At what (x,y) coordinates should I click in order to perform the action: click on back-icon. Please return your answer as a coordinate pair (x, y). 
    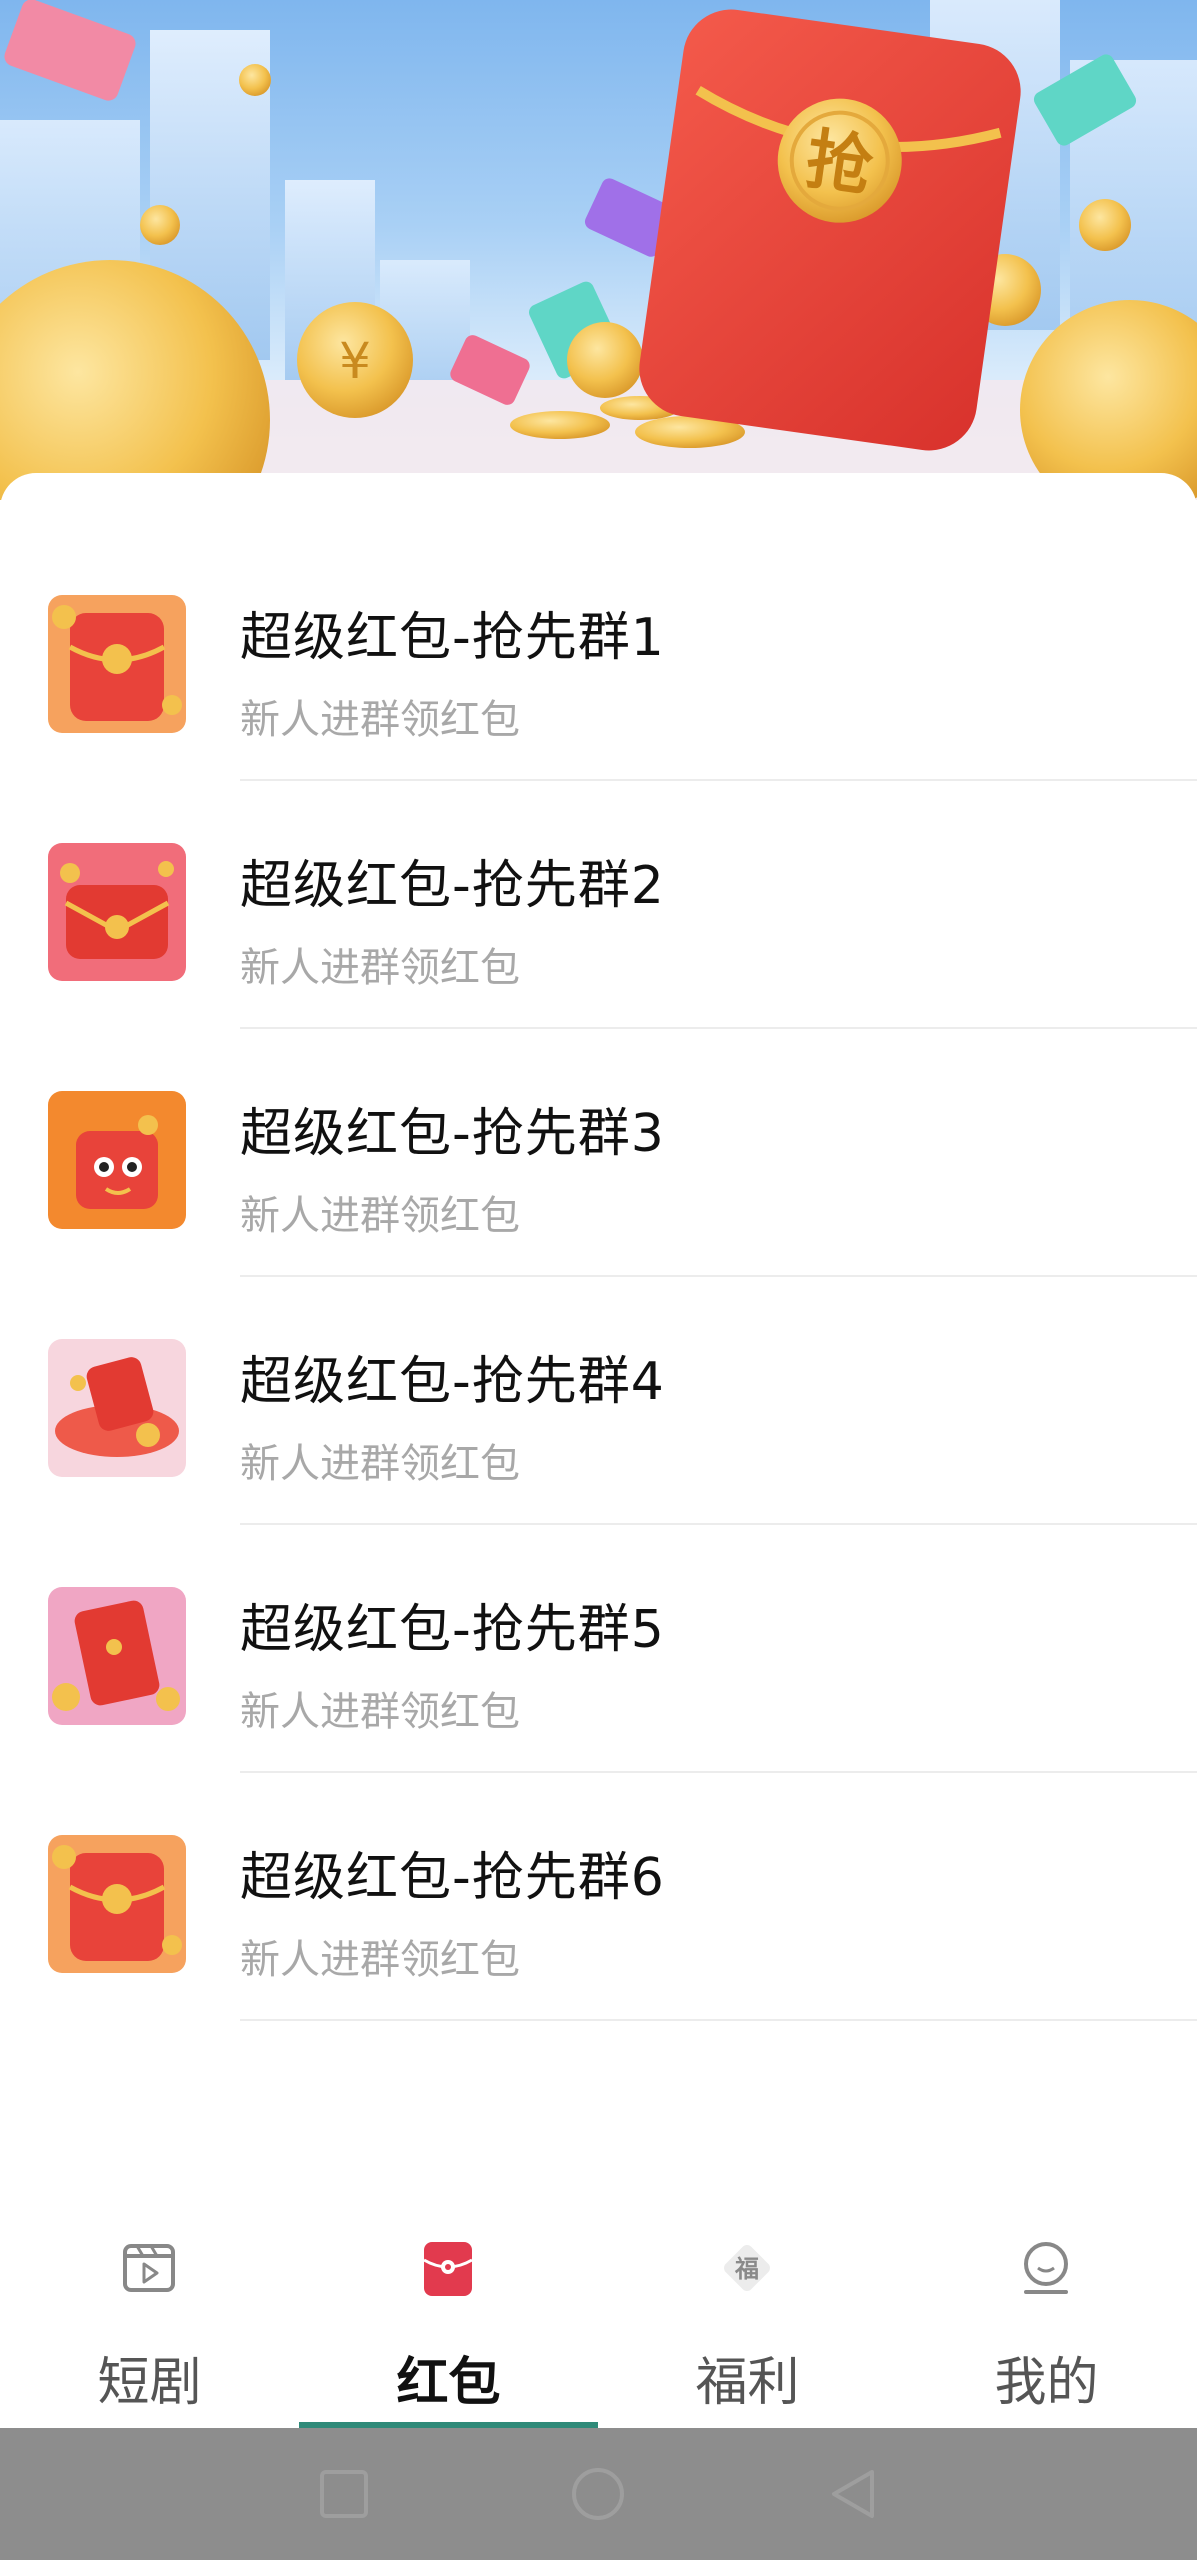
    Looking at the image, I should click on (854, 2494).